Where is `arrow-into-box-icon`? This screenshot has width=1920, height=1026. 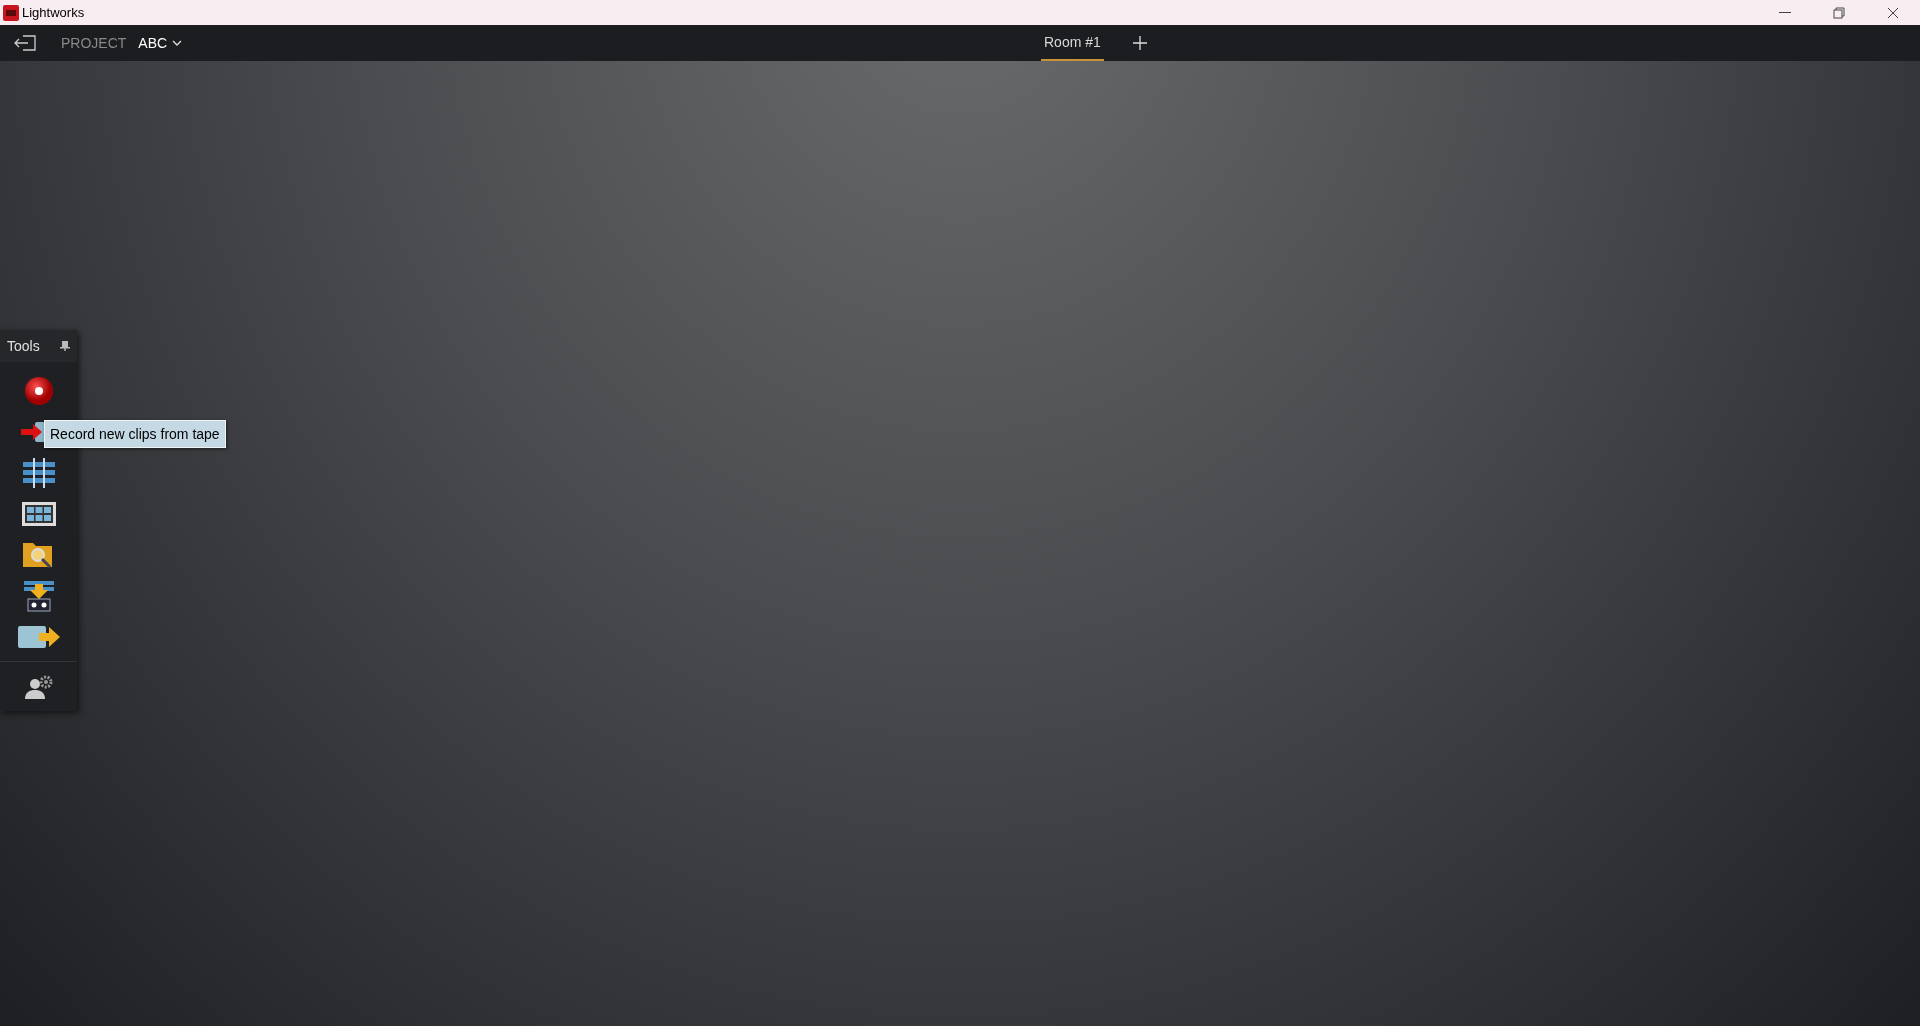 arrow-into-box-icon is located at coordinates (32, 431).